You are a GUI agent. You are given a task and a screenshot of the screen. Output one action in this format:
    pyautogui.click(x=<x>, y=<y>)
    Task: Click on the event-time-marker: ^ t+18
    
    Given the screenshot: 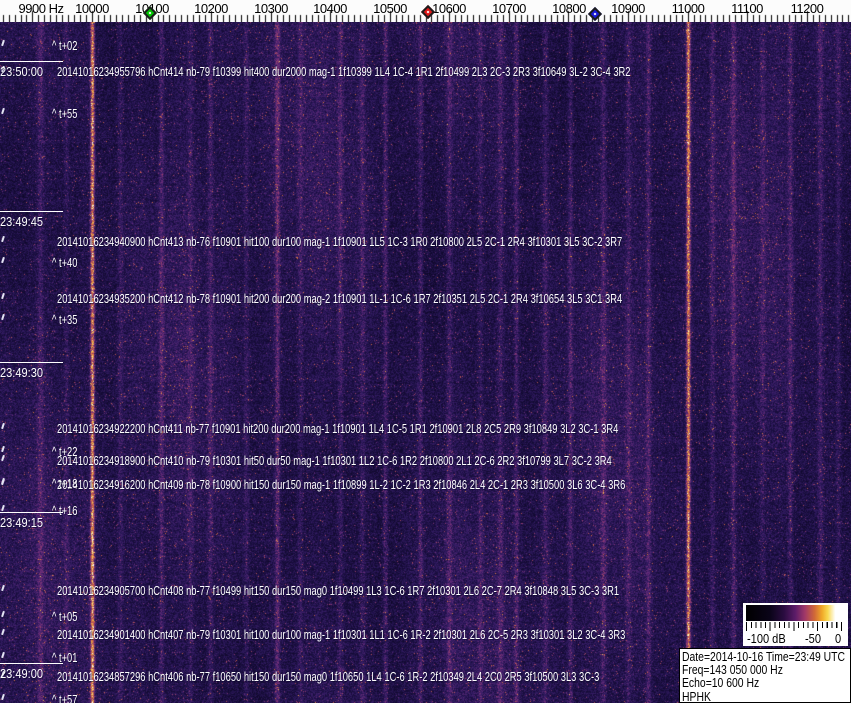 What is the action you would take?
    pyautogui.click(x=65, y=483)
    